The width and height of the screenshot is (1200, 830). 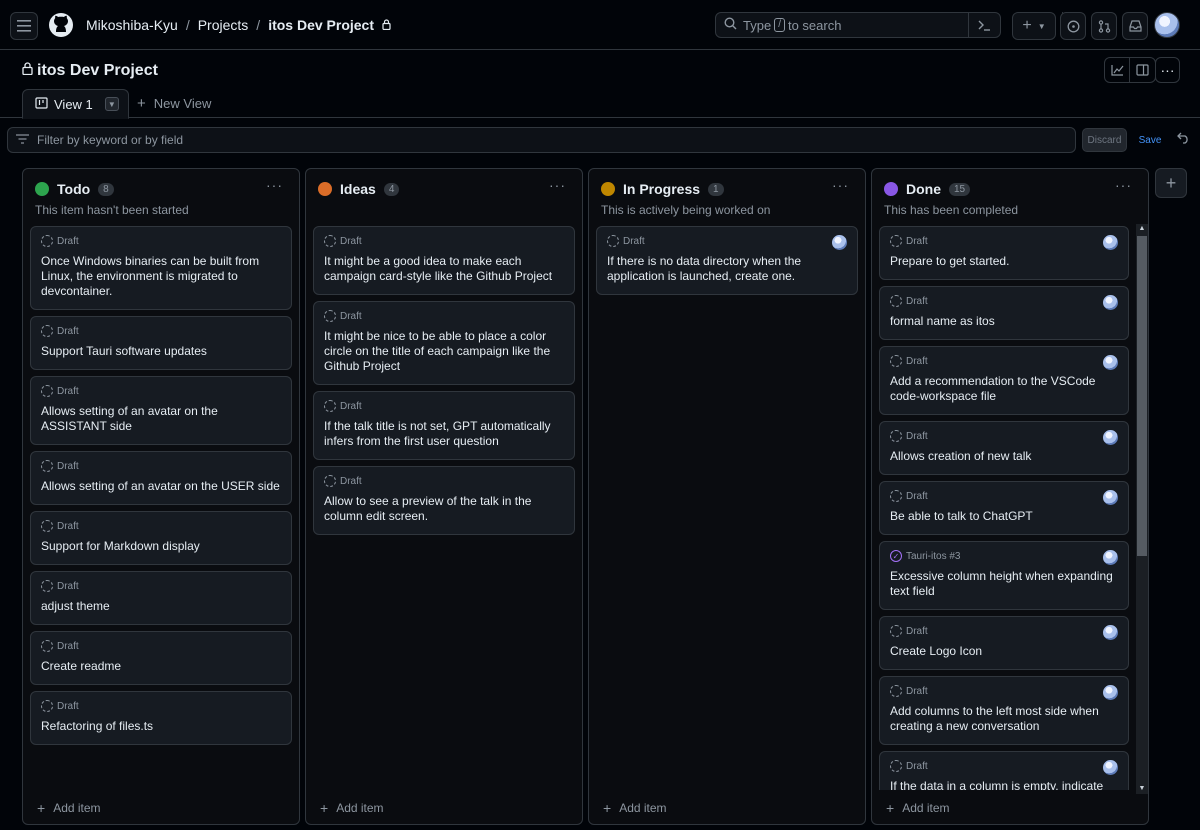 What do you see at coordinates (161, 598) in the screenshot?
I see `card: Draft adjust theme` at bounding box center [161, 598].